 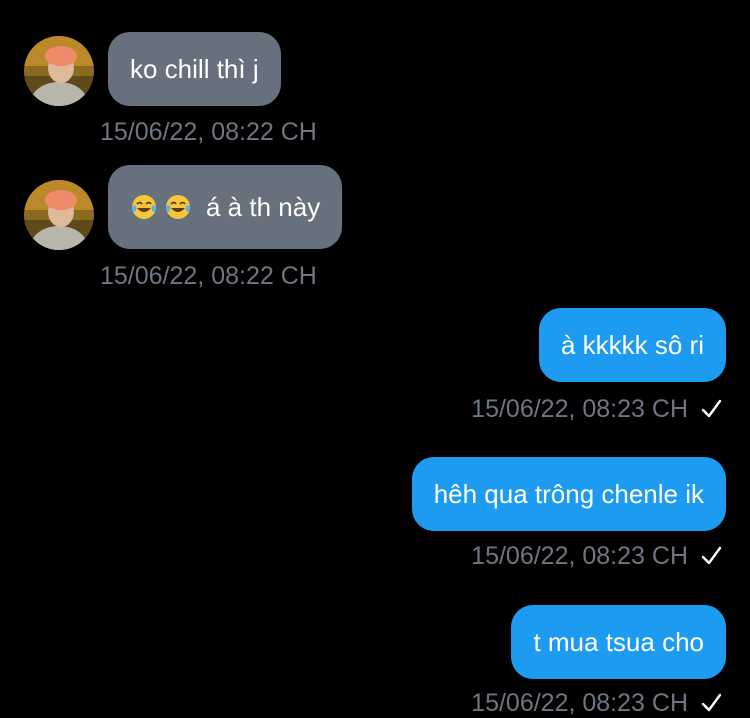 I want to click on outgoing-message-bubble: t mua tsua cho, so click(x=618, y=642).